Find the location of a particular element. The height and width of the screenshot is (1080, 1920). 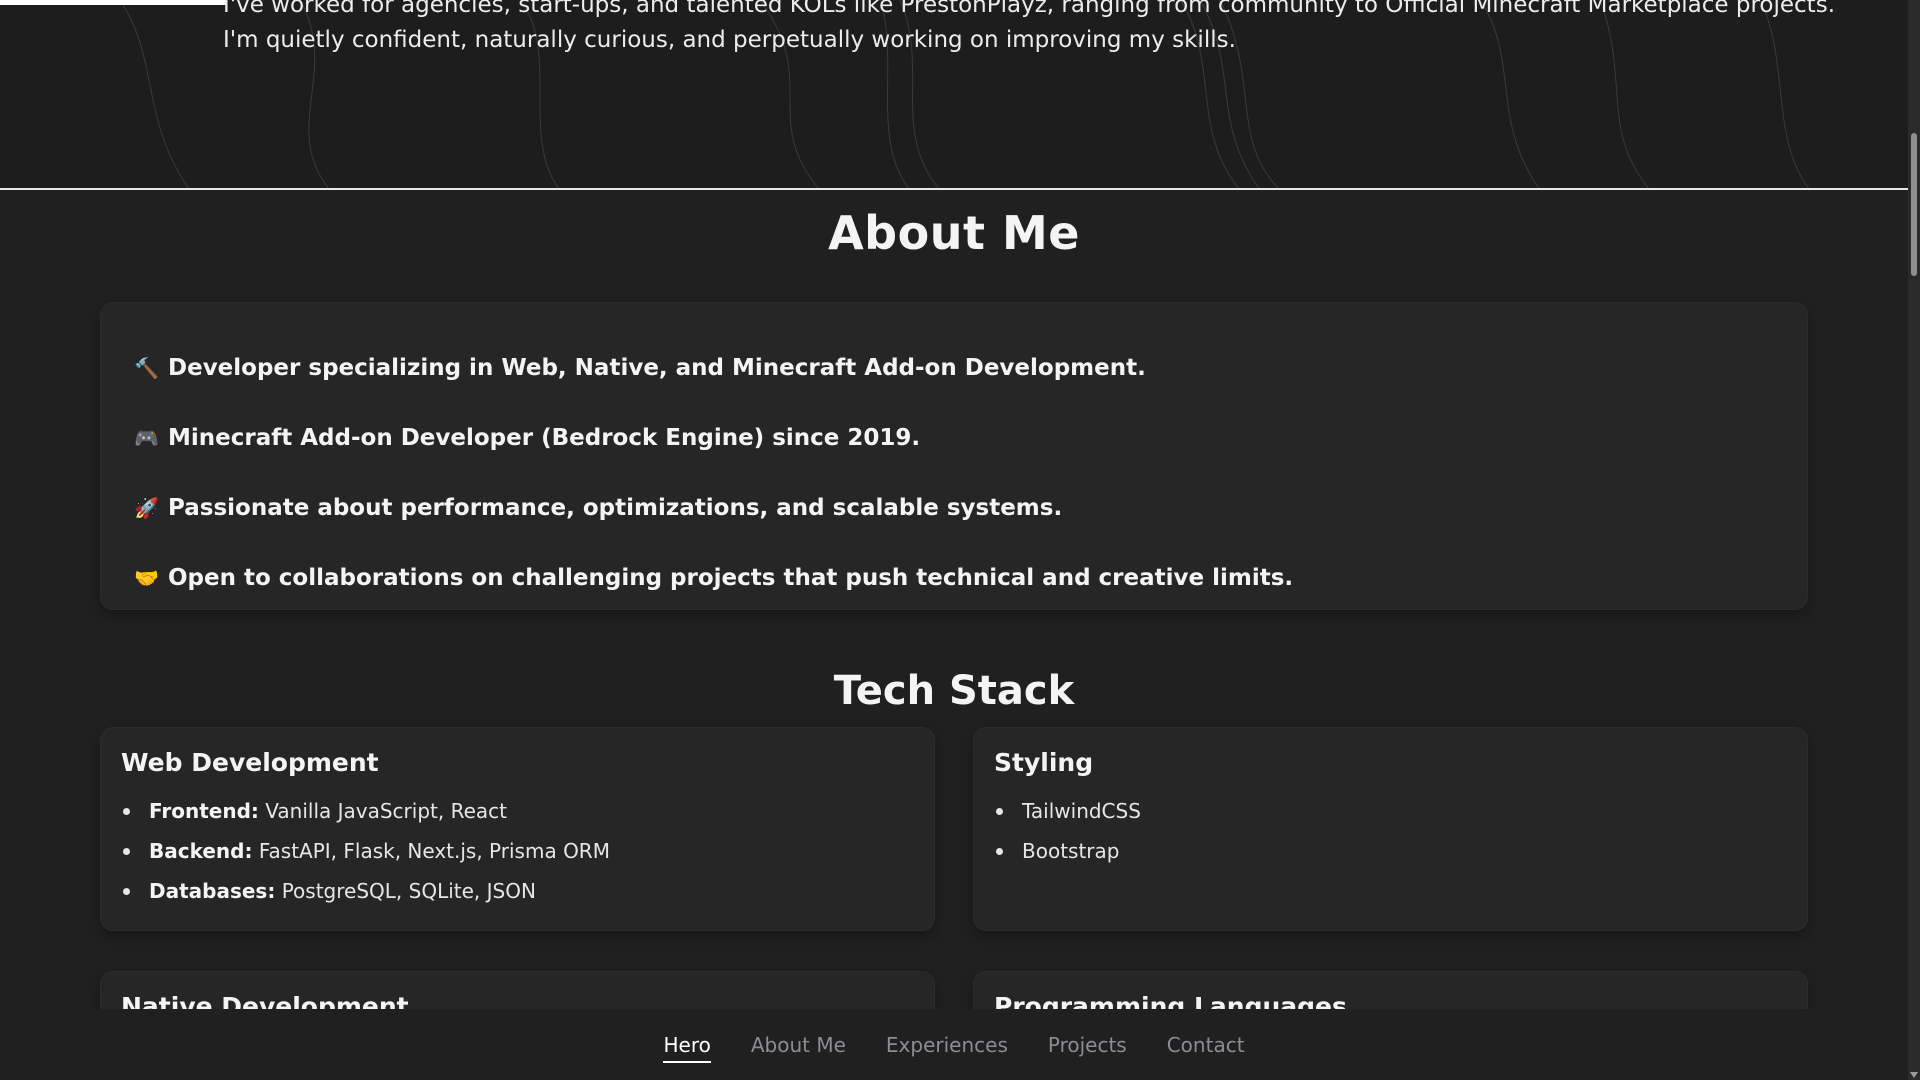

list-item: Databases: PostgreSQL, SQLite, JSON is located at coordinates (517, 891).